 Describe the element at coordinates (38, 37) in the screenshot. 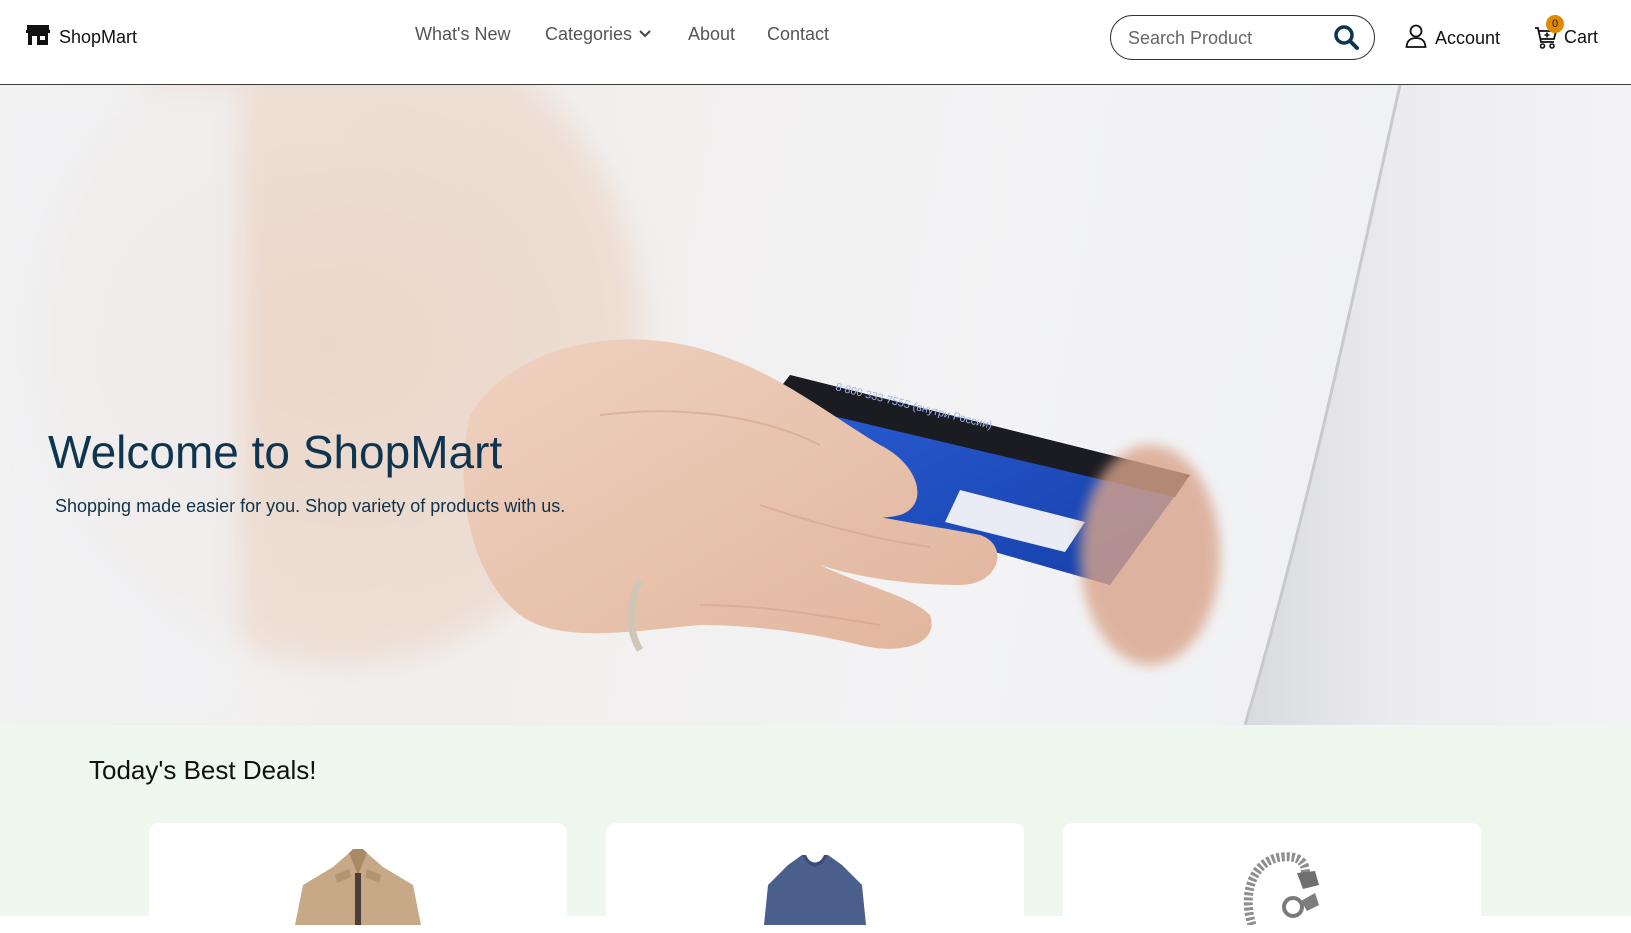

I see `store-icon` at that location.